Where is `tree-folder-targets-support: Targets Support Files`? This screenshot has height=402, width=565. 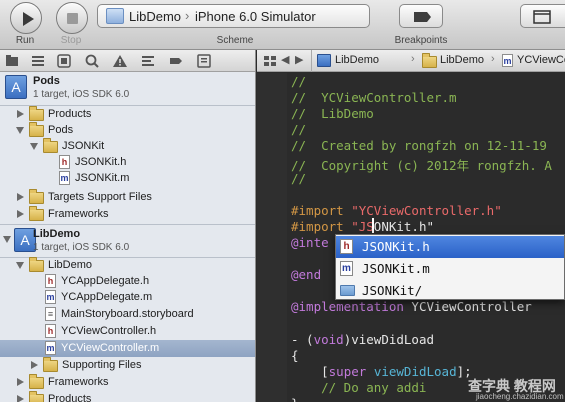 tree-folder-targets-support: Targets Support Files is located at coordinates (127, 197).